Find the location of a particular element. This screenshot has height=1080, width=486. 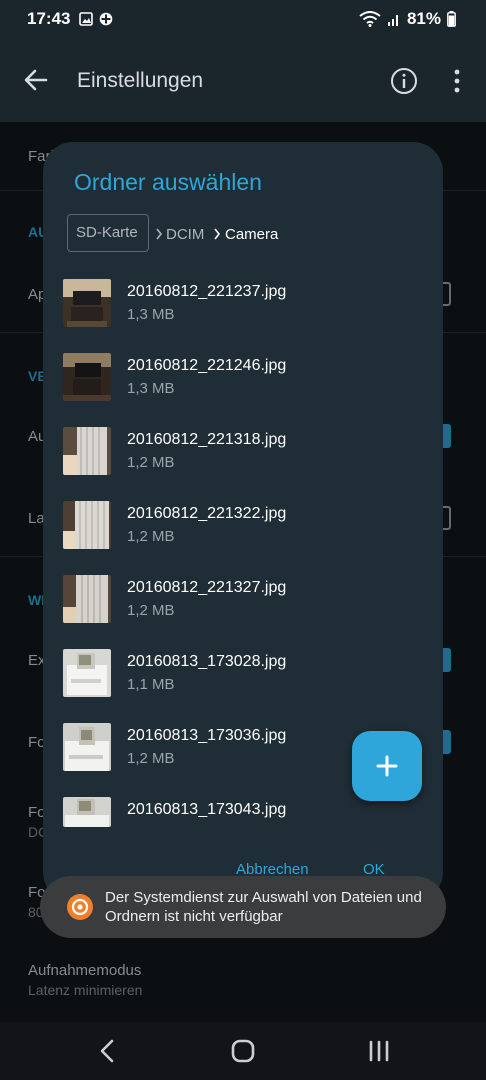

file-name: 20160813_173028.jpg is located at coordinates (207, 661).